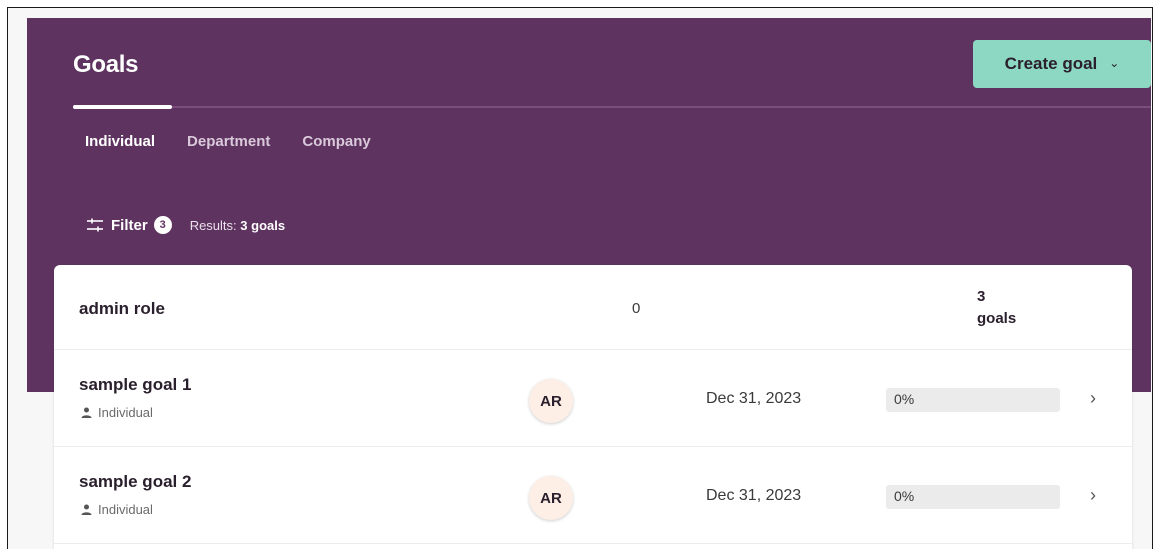  Describe the element at coordinates (336, 141) in the screenshot. I see `tab-company: Company` at that location.